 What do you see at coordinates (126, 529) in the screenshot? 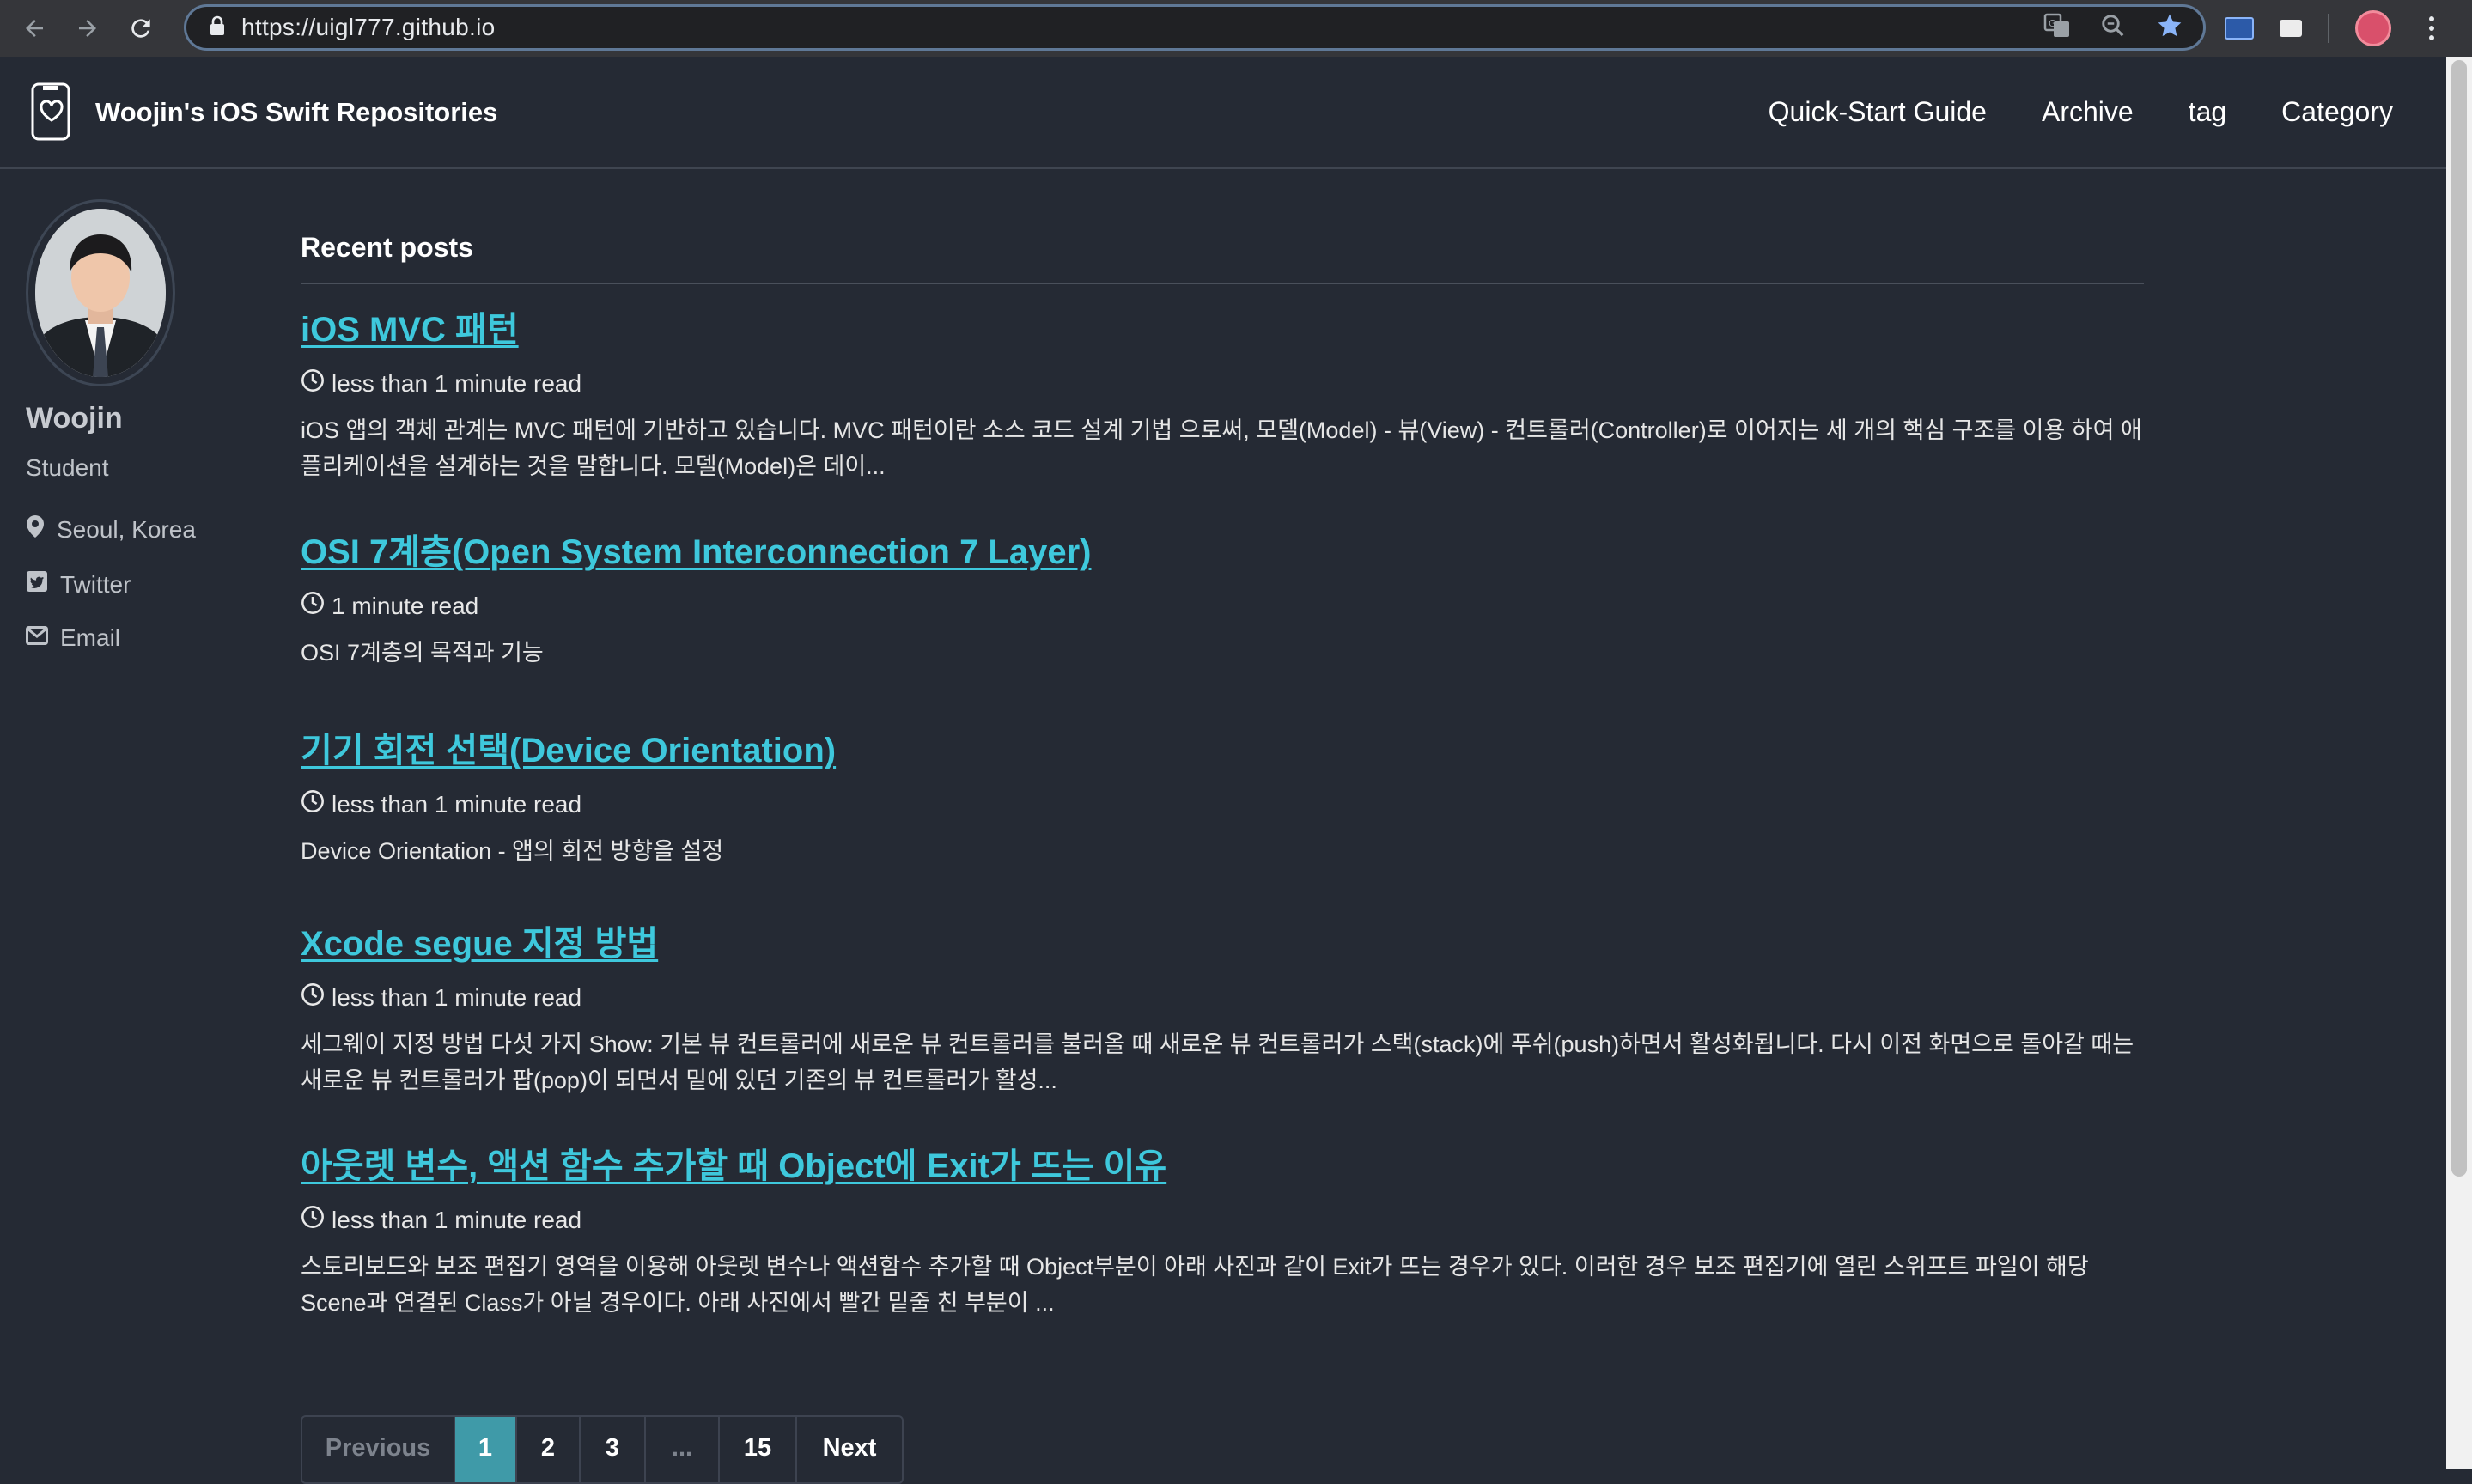
I see `author-location-label: Seoul, Korea` at bounding box center [126, 529].